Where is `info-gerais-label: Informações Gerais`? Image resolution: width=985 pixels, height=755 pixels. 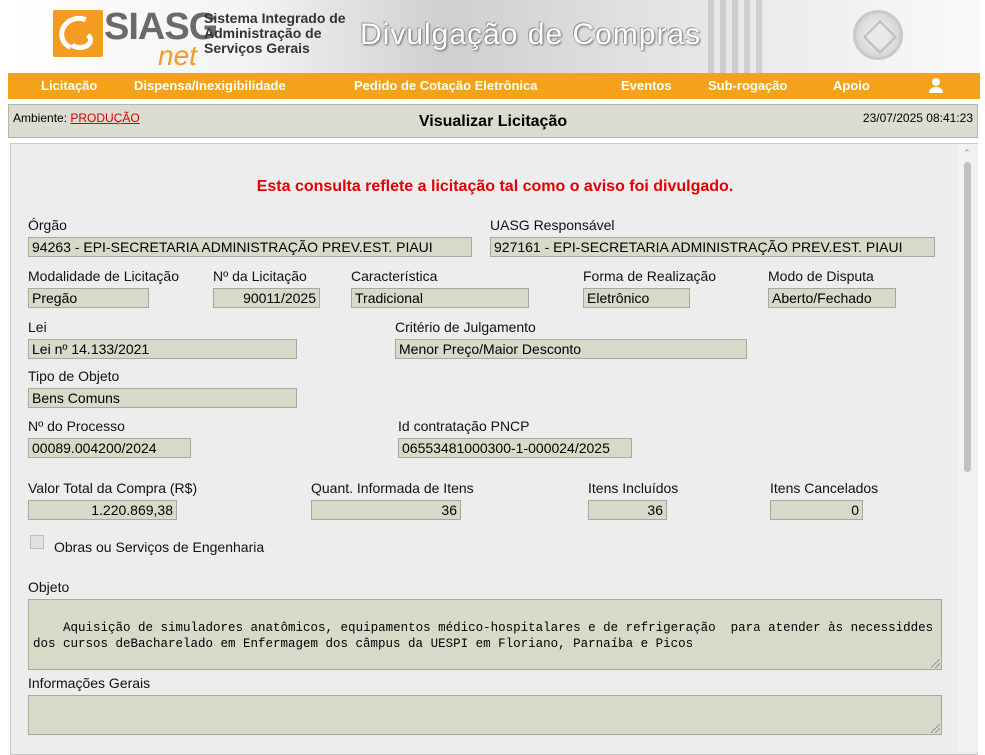
info-gerais-label: Informações Gerais is located at coordinates (89, 683).